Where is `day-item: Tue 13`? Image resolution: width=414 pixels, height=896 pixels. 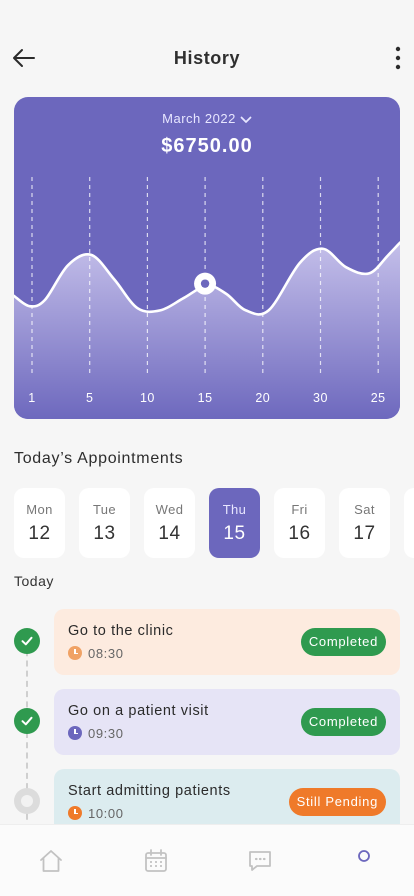 day-item: Tue 13 is located at coordinates (104, 523).